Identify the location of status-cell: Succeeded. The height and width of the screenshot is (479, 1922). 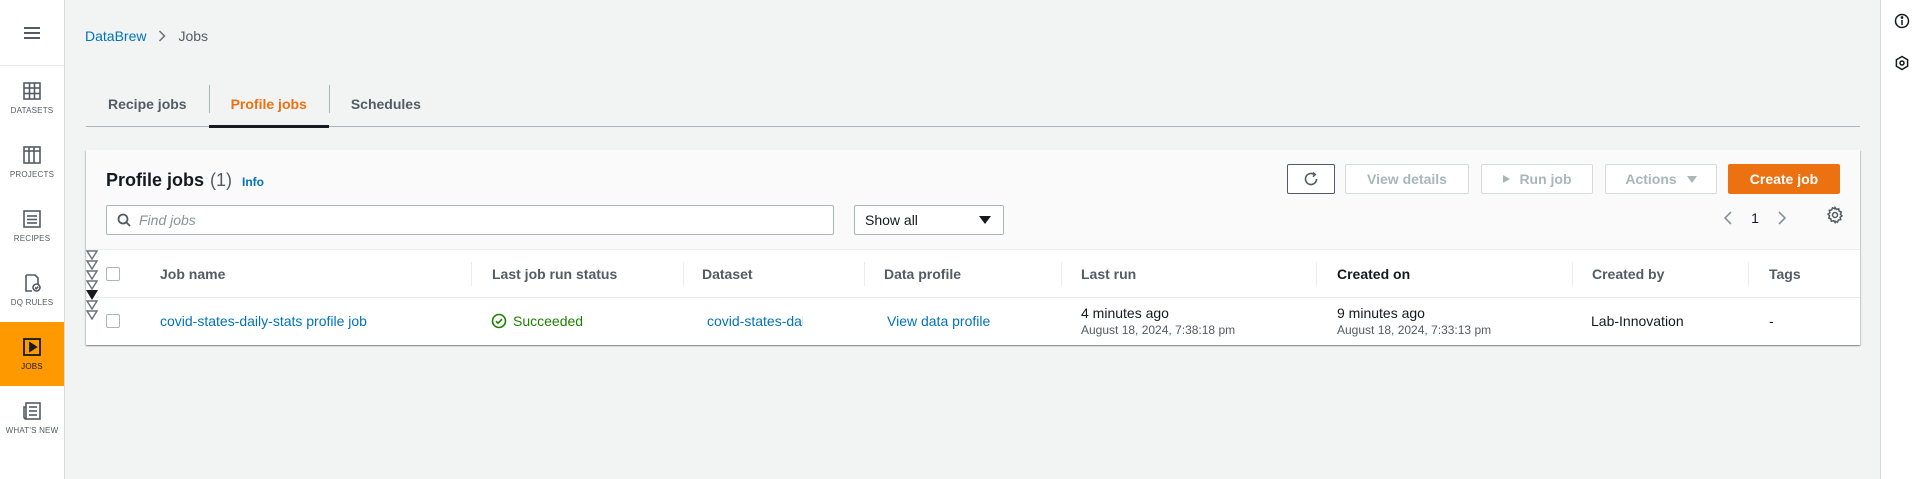
(537, 321).